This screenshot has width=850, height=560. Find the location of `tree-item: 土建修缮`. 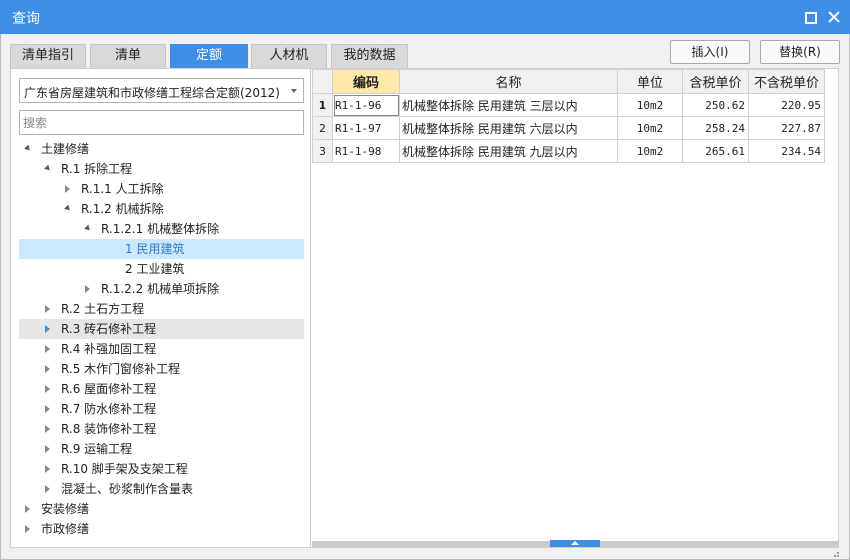

tree-item: 土建修缮 is located at coordinates (161, 149).